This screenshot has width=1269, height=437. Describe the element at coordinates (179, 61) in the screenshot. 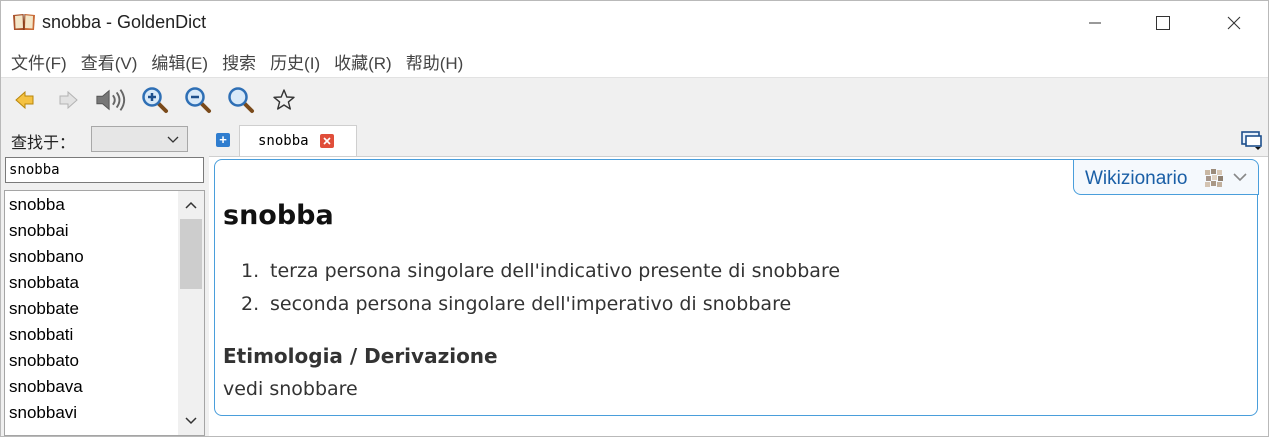

I see `menu-edit: 编辑(E)` at that location.